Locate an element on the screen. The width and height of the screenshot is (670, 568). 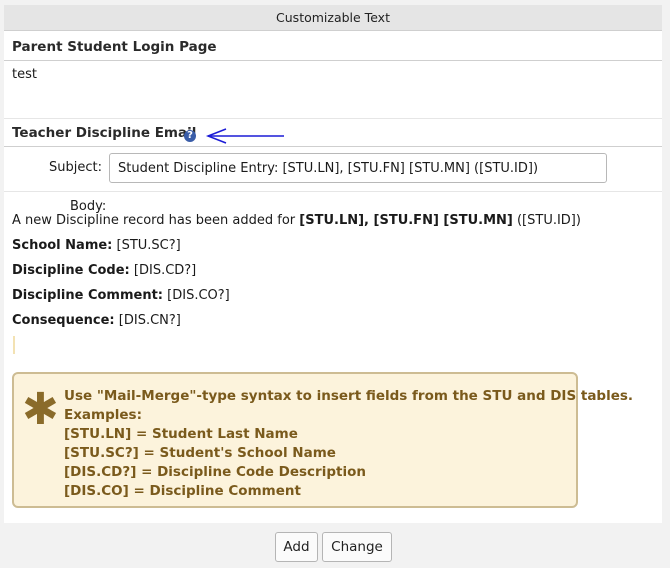
body-intro-student-name: [STU.LN], [STU.FN] [STU.MN] is located at coordinates (406, 220).